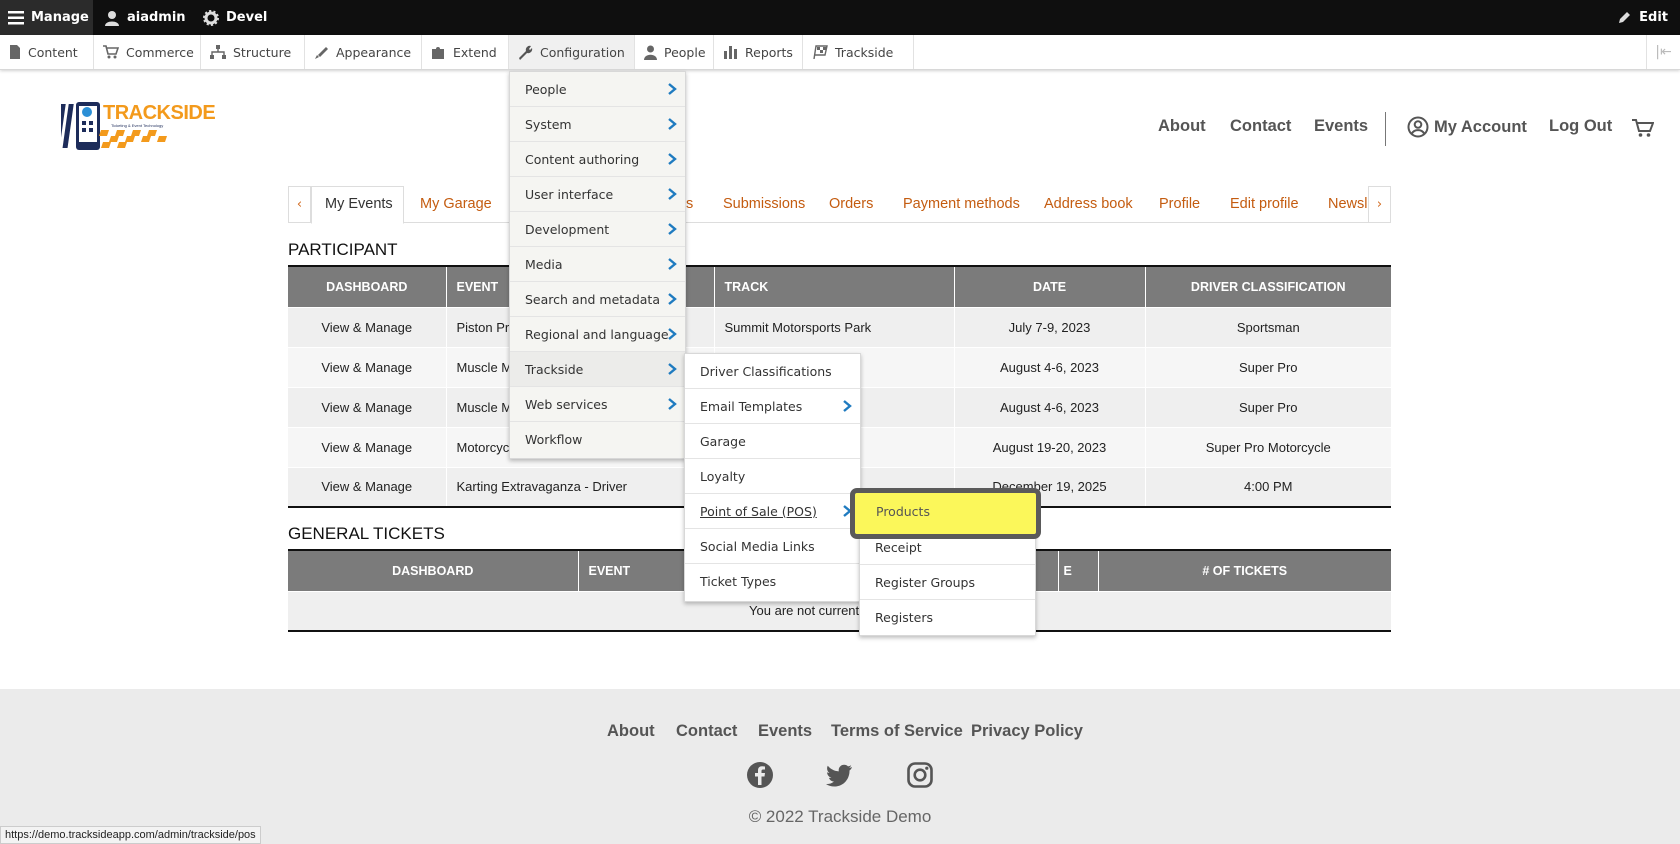 This screenshot has width=1680, height=844. Describe the element at coordinates (1268, 326) in the screenshot. I see `class-cell: Sportsman` at that location.